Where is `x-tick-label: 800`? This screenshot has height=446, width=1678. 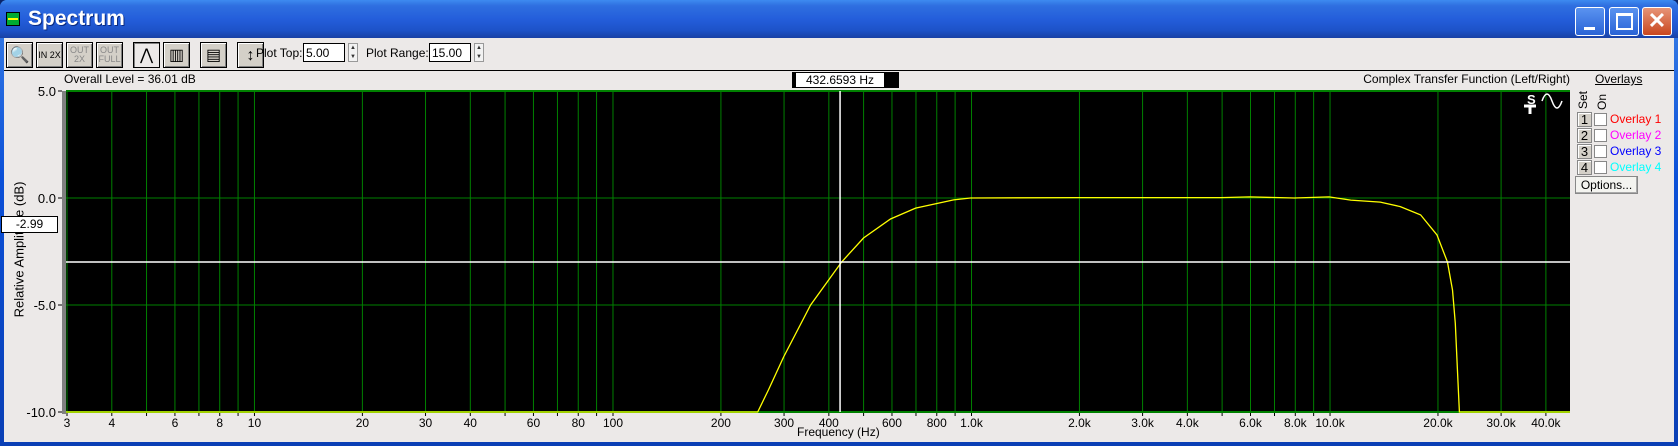 x-tick-label: 800 is located at coordinates (937, 423).